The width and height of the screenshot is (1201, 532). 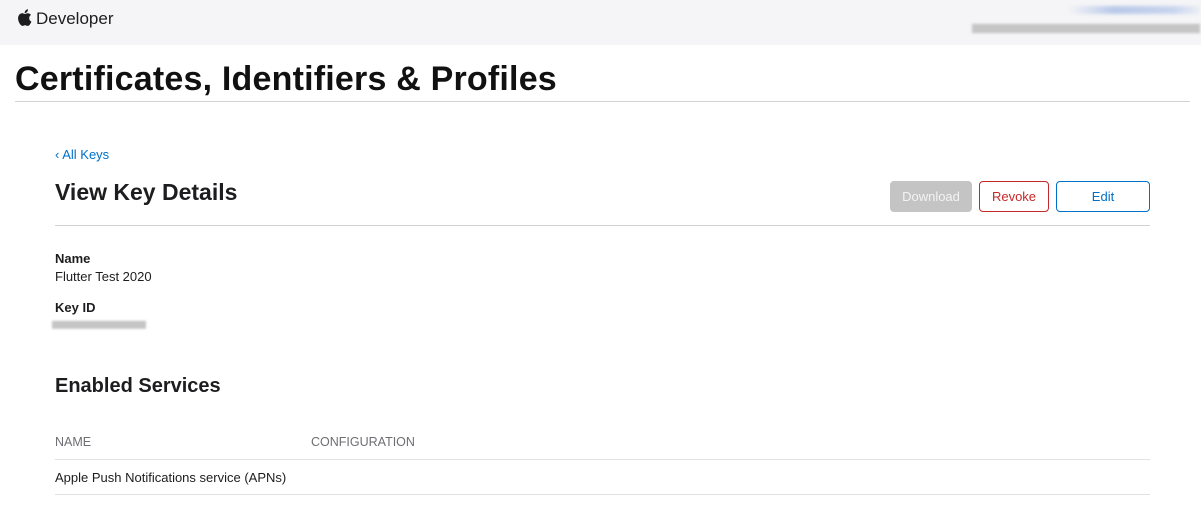 What do you see at coordinates (602, 225) in the screenshot?
I see `details-divider` at bounding box center [602, 225].